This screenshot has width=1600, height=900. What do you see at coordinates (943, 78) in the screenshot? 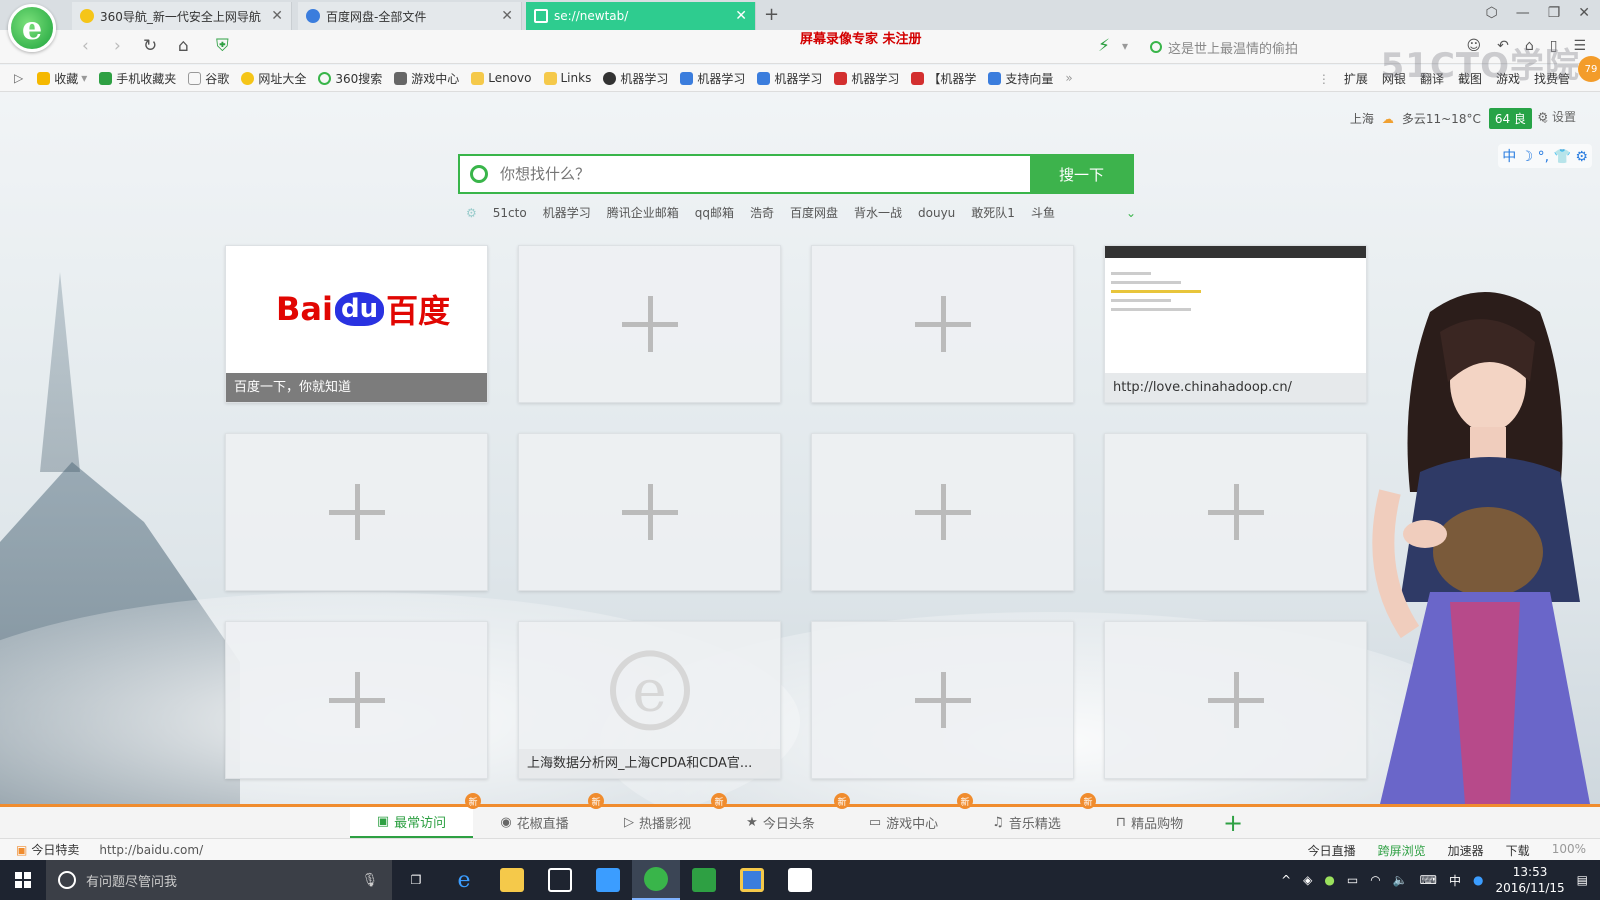
I see `bookmark-item: 【机器学` at bounding box center [943, 78].